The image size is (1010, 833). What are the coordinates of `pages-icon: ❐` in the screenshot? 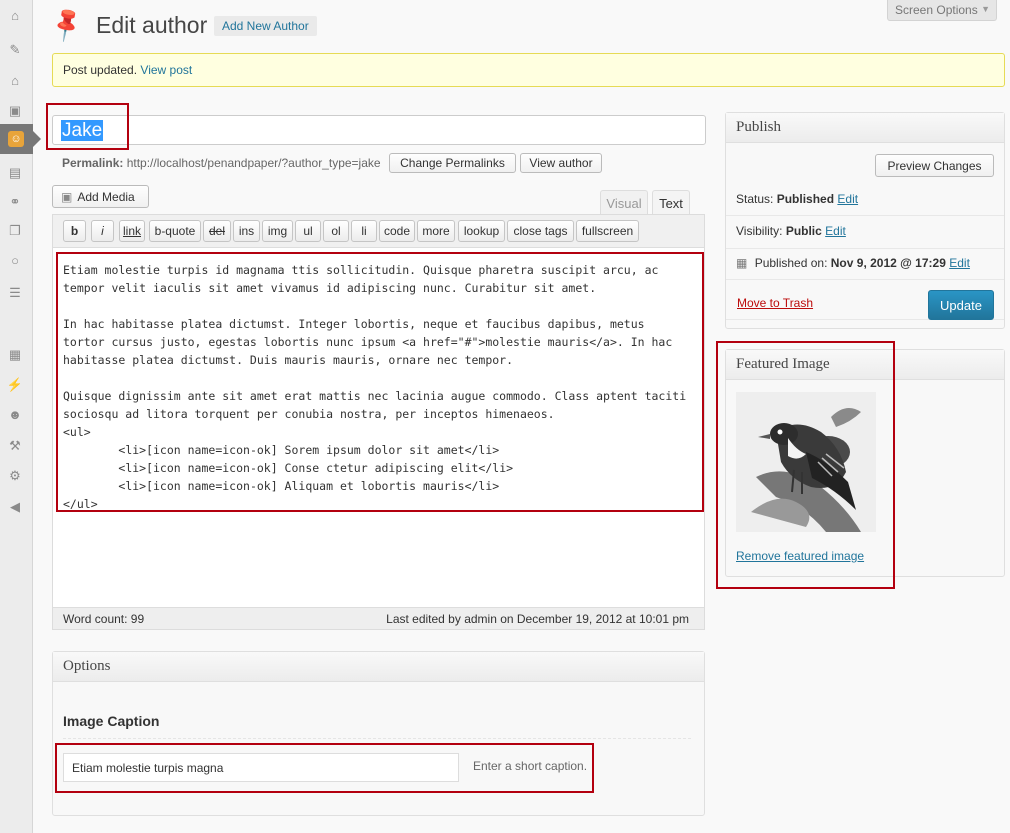 It's located at (15, 230).